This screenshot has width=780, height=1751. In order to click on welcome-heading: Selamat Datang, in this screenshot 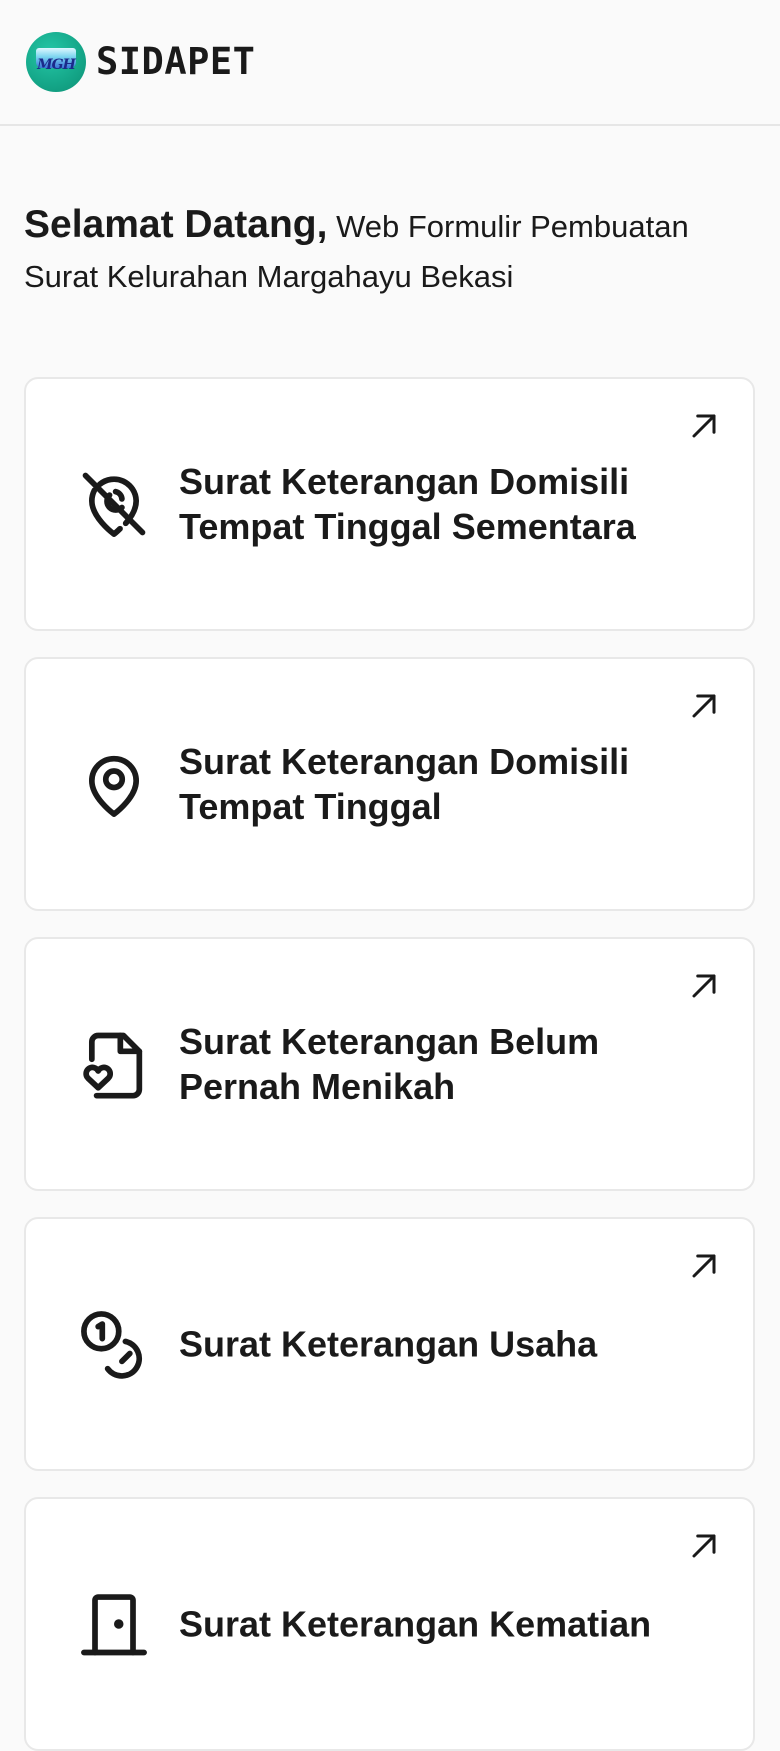, I will do `click(176, 224)`.